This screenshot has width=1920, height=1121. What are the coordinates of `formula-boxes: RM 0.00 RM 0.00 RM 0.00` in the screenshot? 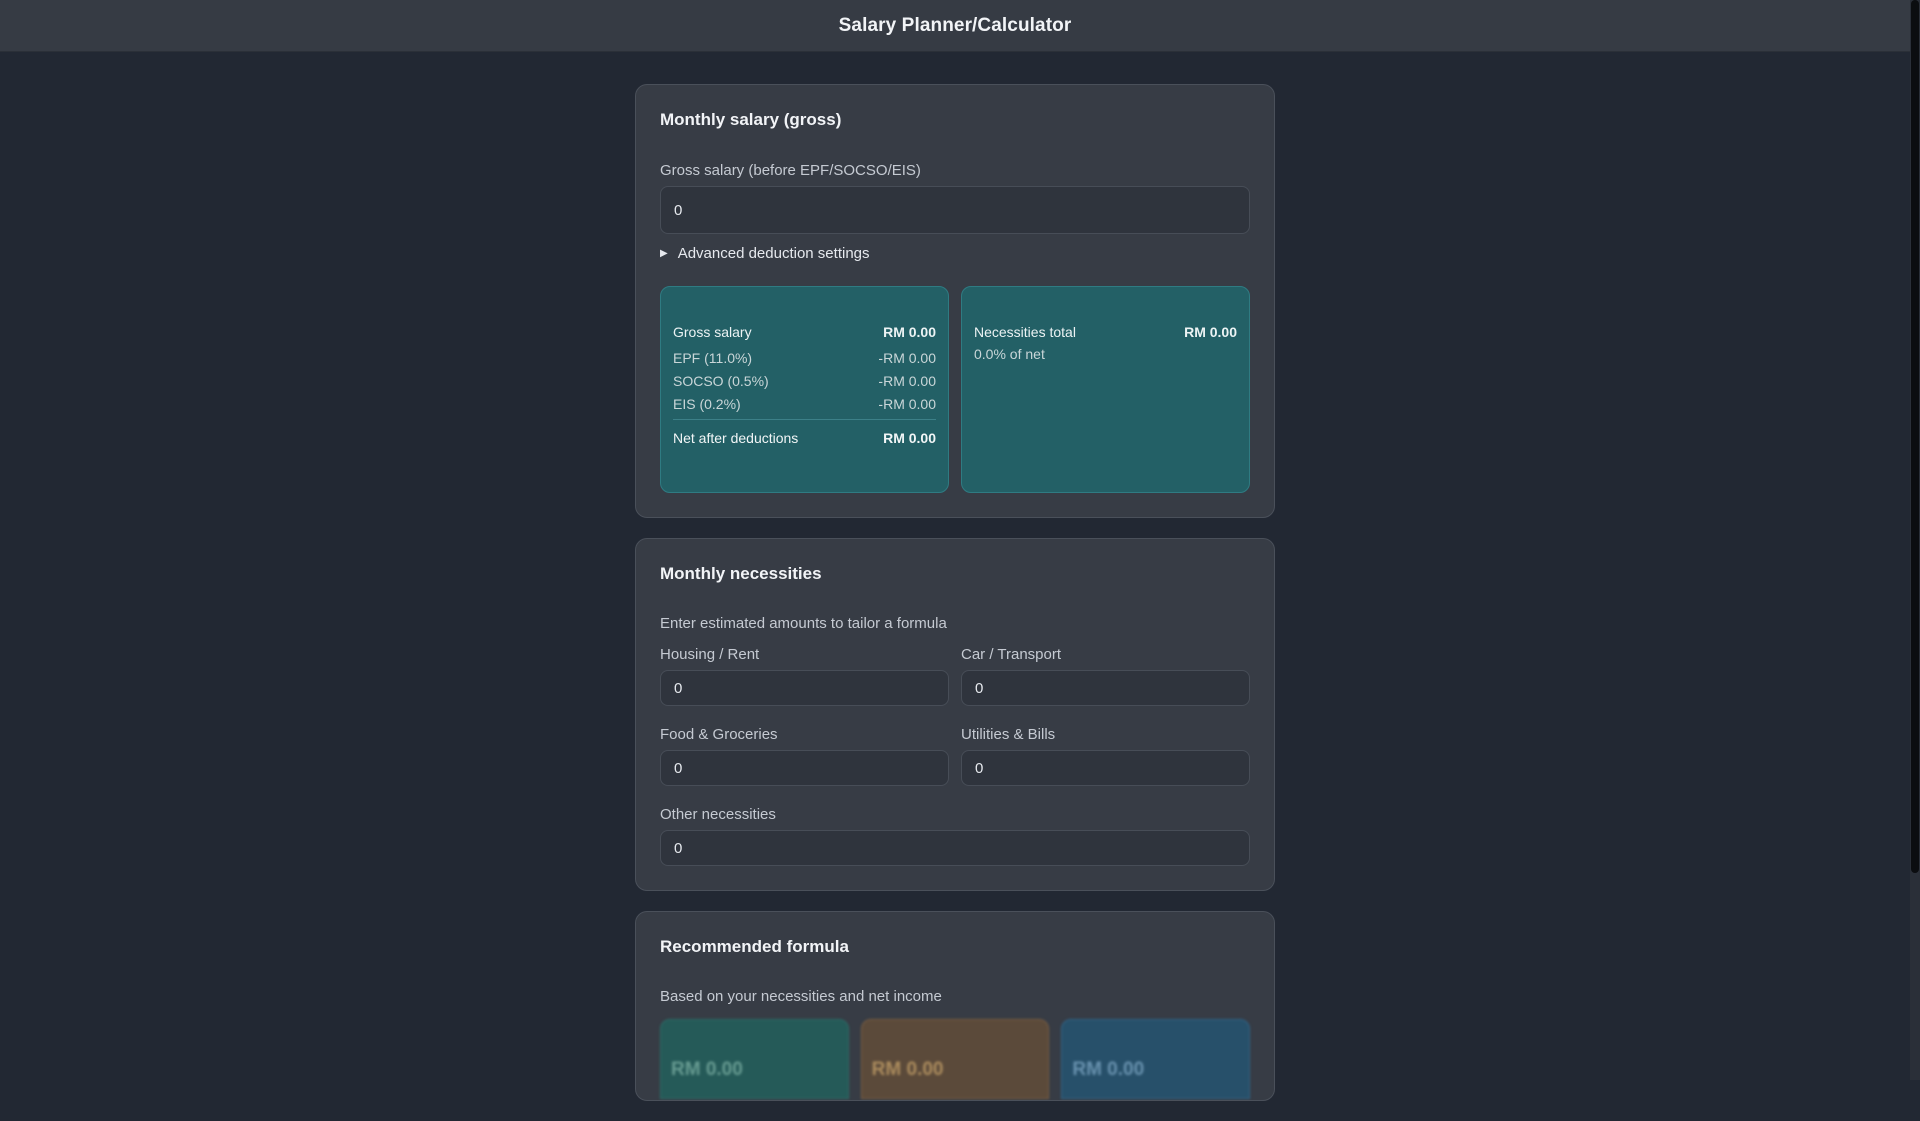 It's located at (955, 1059).